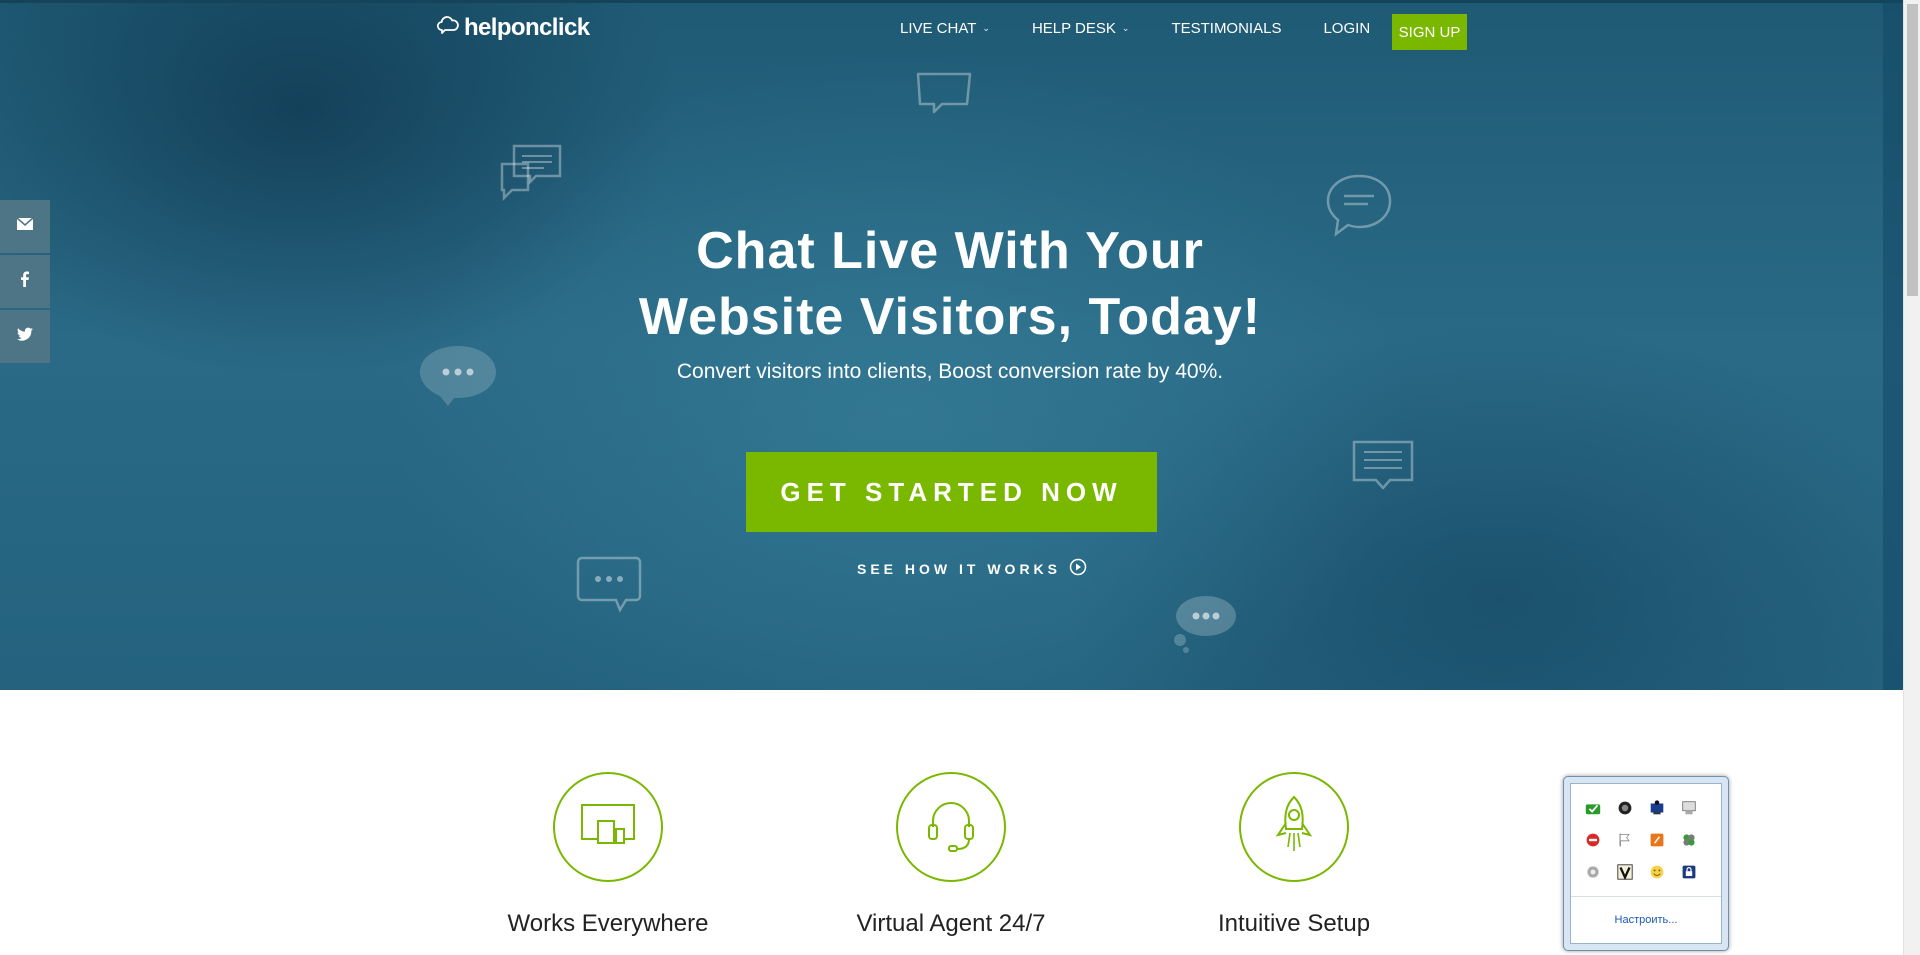 The image size is (1920, 955). What do you see at coordinates (950, 251) in the screenshot?
I see `hero-title-line: Chat Live With Your` at bounding box center [950, 251].